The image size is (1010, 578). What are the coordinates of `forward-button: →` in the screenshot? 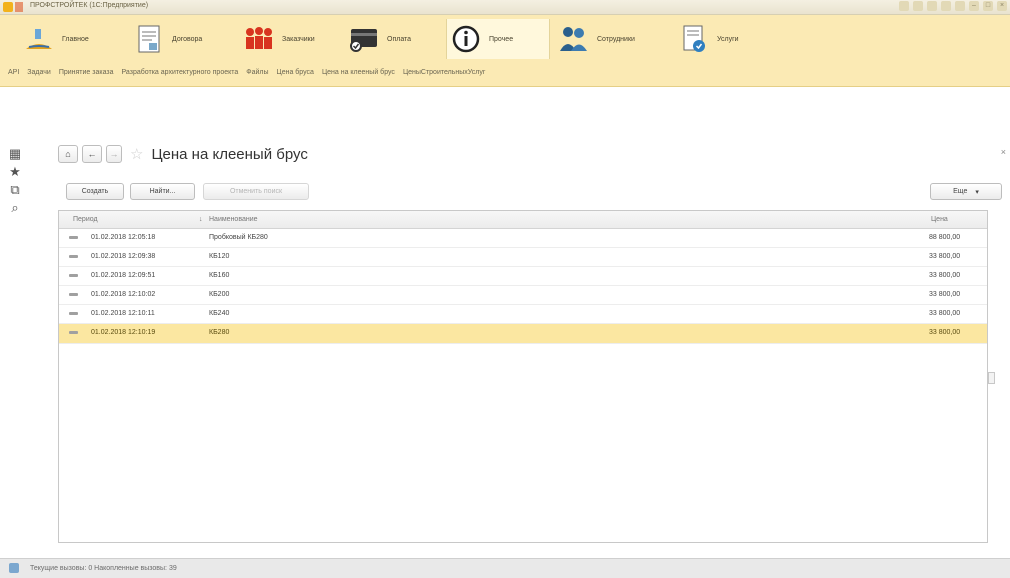 It's located at (114, 154).